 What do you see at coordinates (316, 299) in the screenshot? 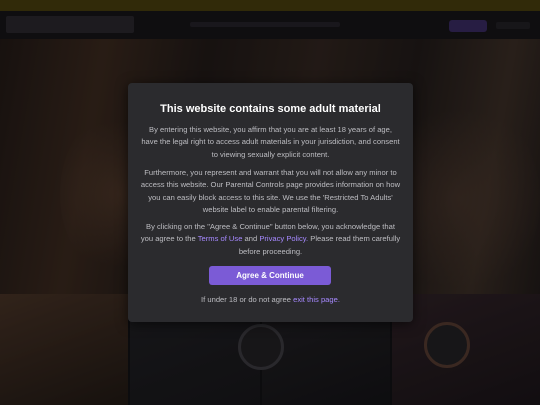
I see `exit-page-link: exit this page.` at bounding box center [316, 299].